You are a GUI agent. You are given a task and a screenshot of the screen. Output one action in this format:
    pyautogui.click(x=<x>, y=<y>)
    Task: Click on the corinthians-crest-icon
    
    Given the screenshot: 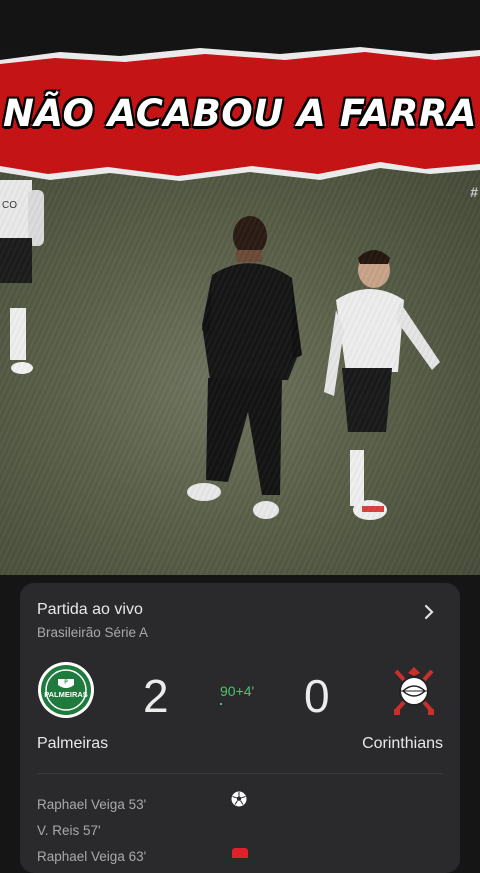 What is the action you would take?
    pyautogui.click(x=414, y=691)
    